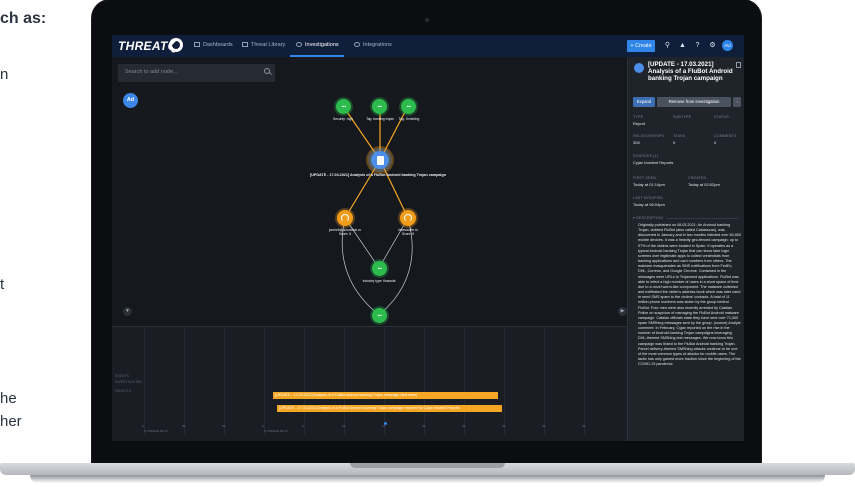 The height and width of the screenshot is (487, 855). Describe the element at coordinates (694, 102) in the screenshot. I see `remove-from-investigation-button: Remove from investigation` at that location.